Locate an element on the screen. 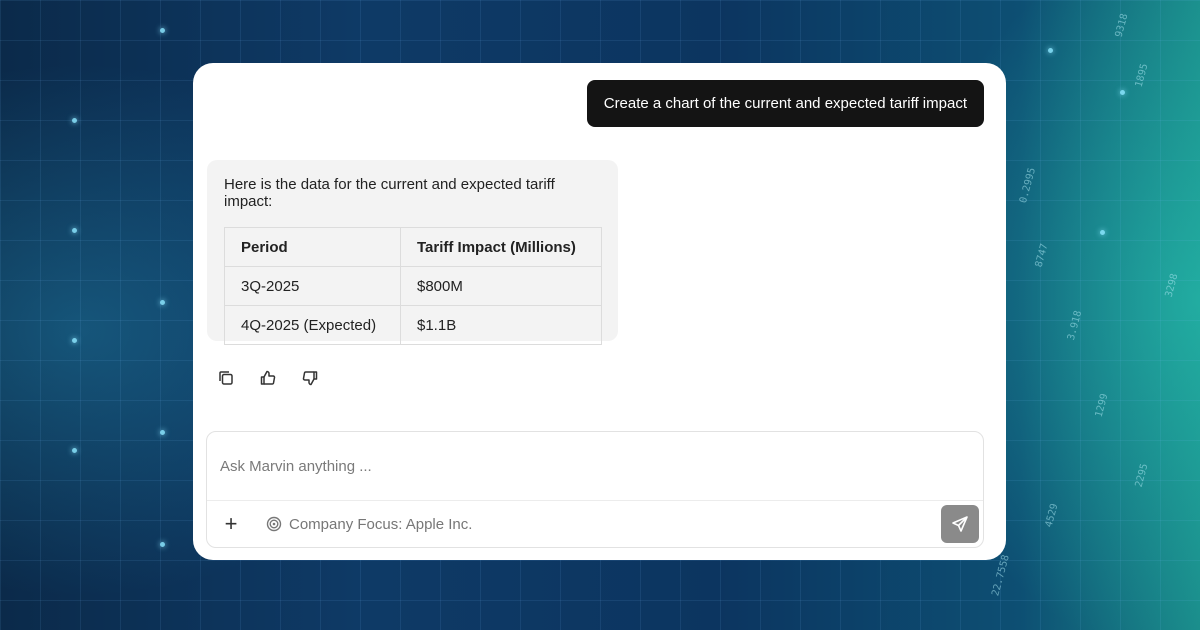  copy-icon is located at coordinates (226, 378).